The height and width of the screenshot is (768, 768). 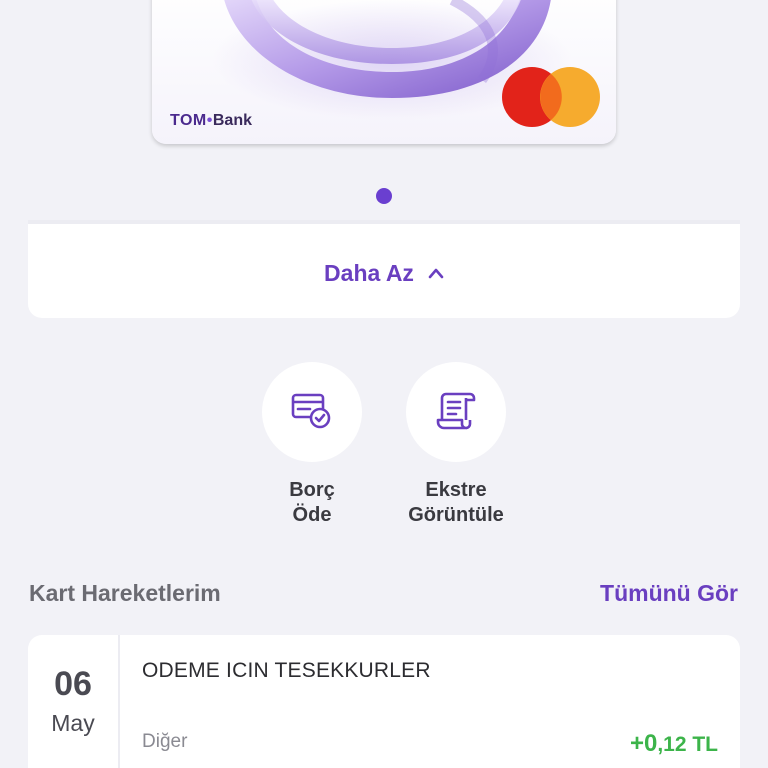 What do you see at coordinates (384, 196) in the screenshot?
I see `carousel-page-indicator` at bounding box center [384, 196].